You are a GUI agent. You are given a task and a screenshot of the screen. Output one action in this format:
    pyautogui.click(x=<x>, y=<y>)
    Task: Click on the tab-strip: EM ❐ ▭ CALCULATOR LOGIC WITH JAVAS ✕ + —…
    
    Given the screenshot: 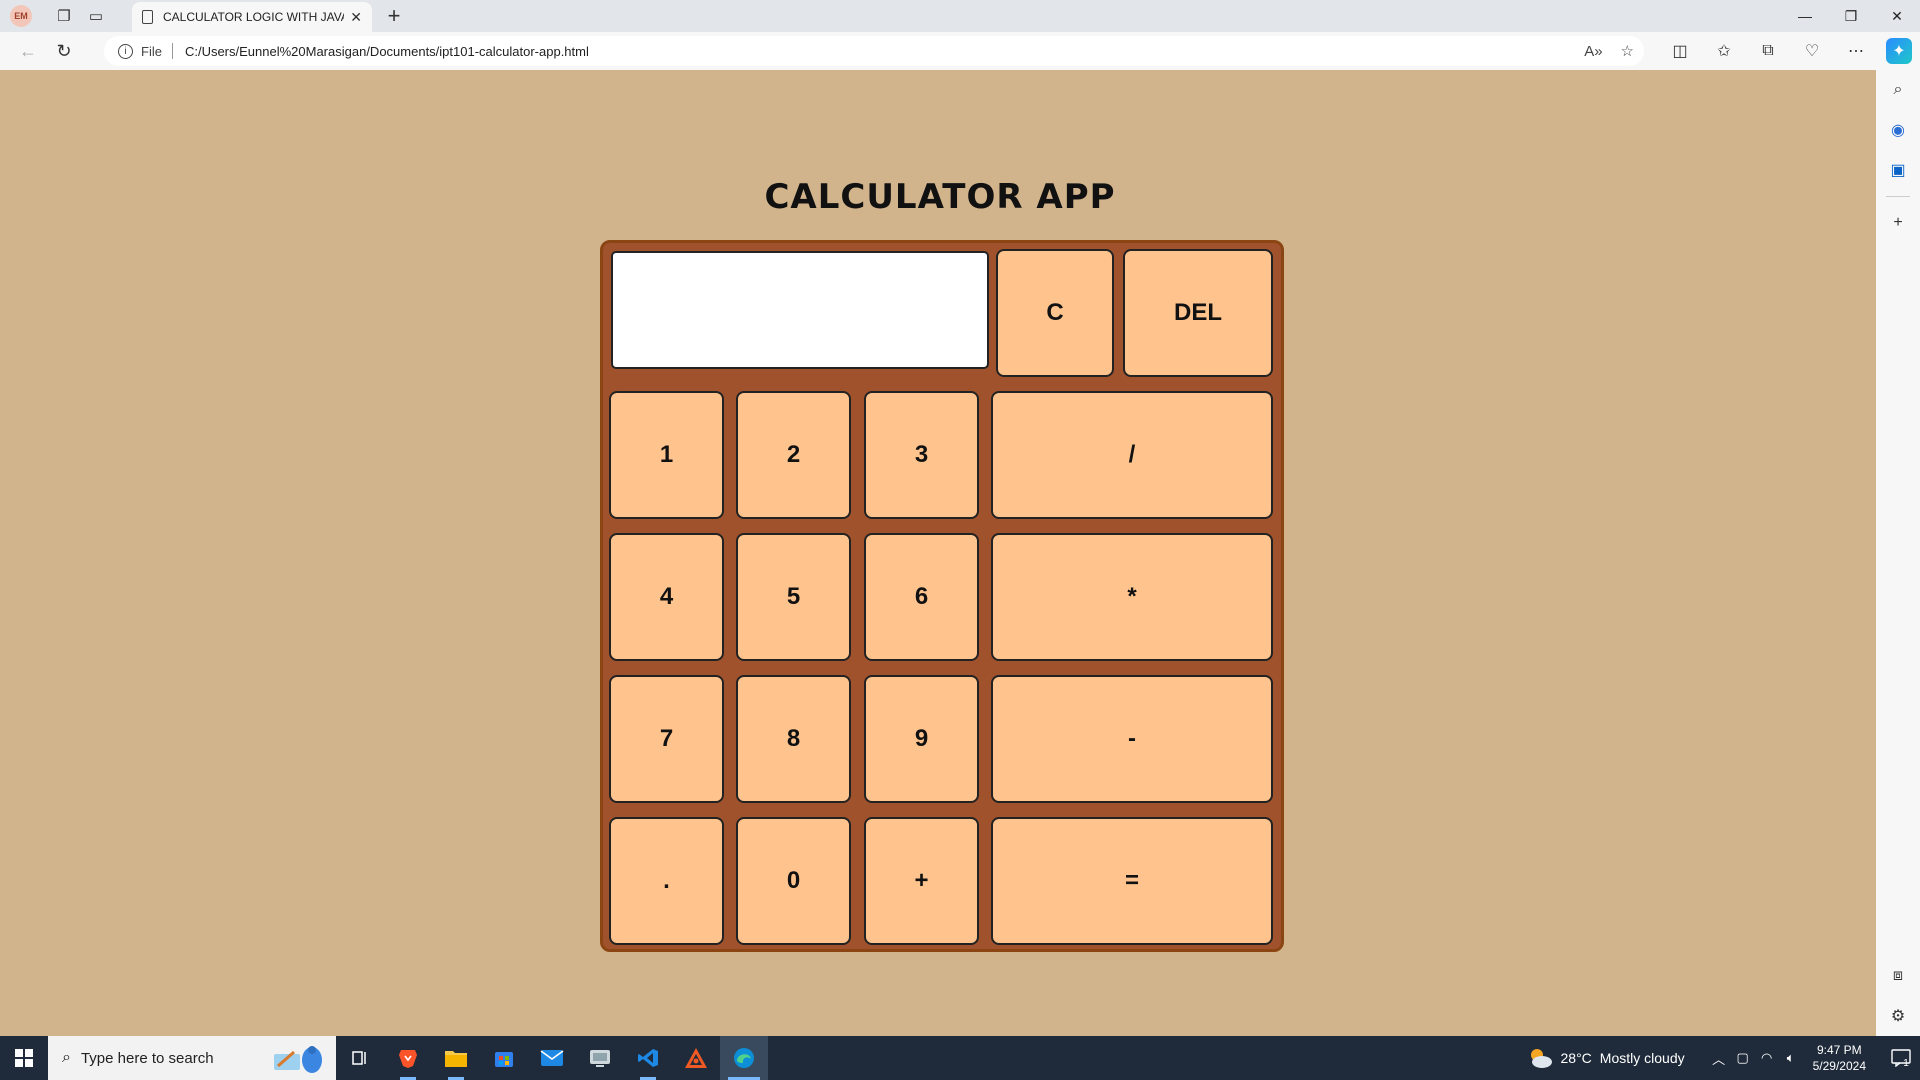 What is the action you would take?
    pyautogui.click(x=960, y=16)
    